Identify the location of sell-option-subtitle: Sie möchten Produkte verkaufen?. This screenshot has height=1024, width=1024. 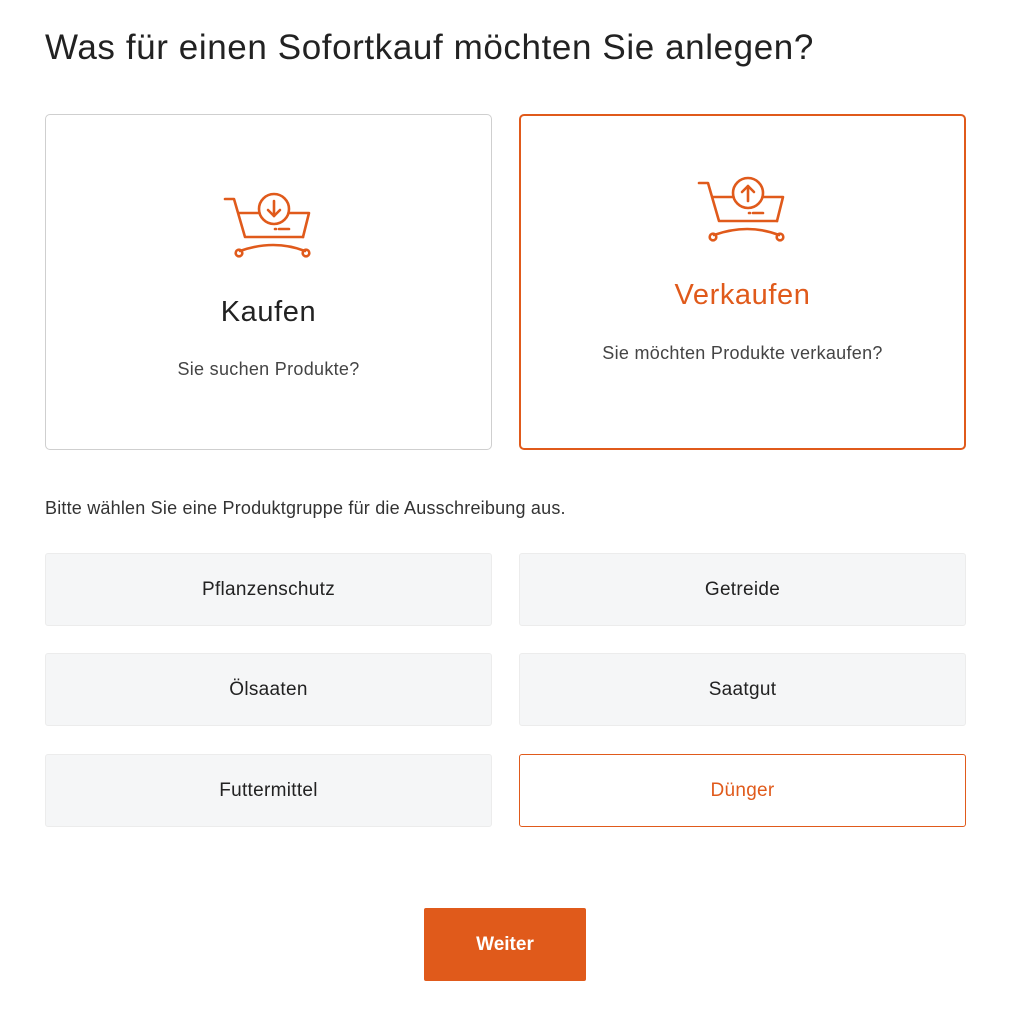
(742, 353).